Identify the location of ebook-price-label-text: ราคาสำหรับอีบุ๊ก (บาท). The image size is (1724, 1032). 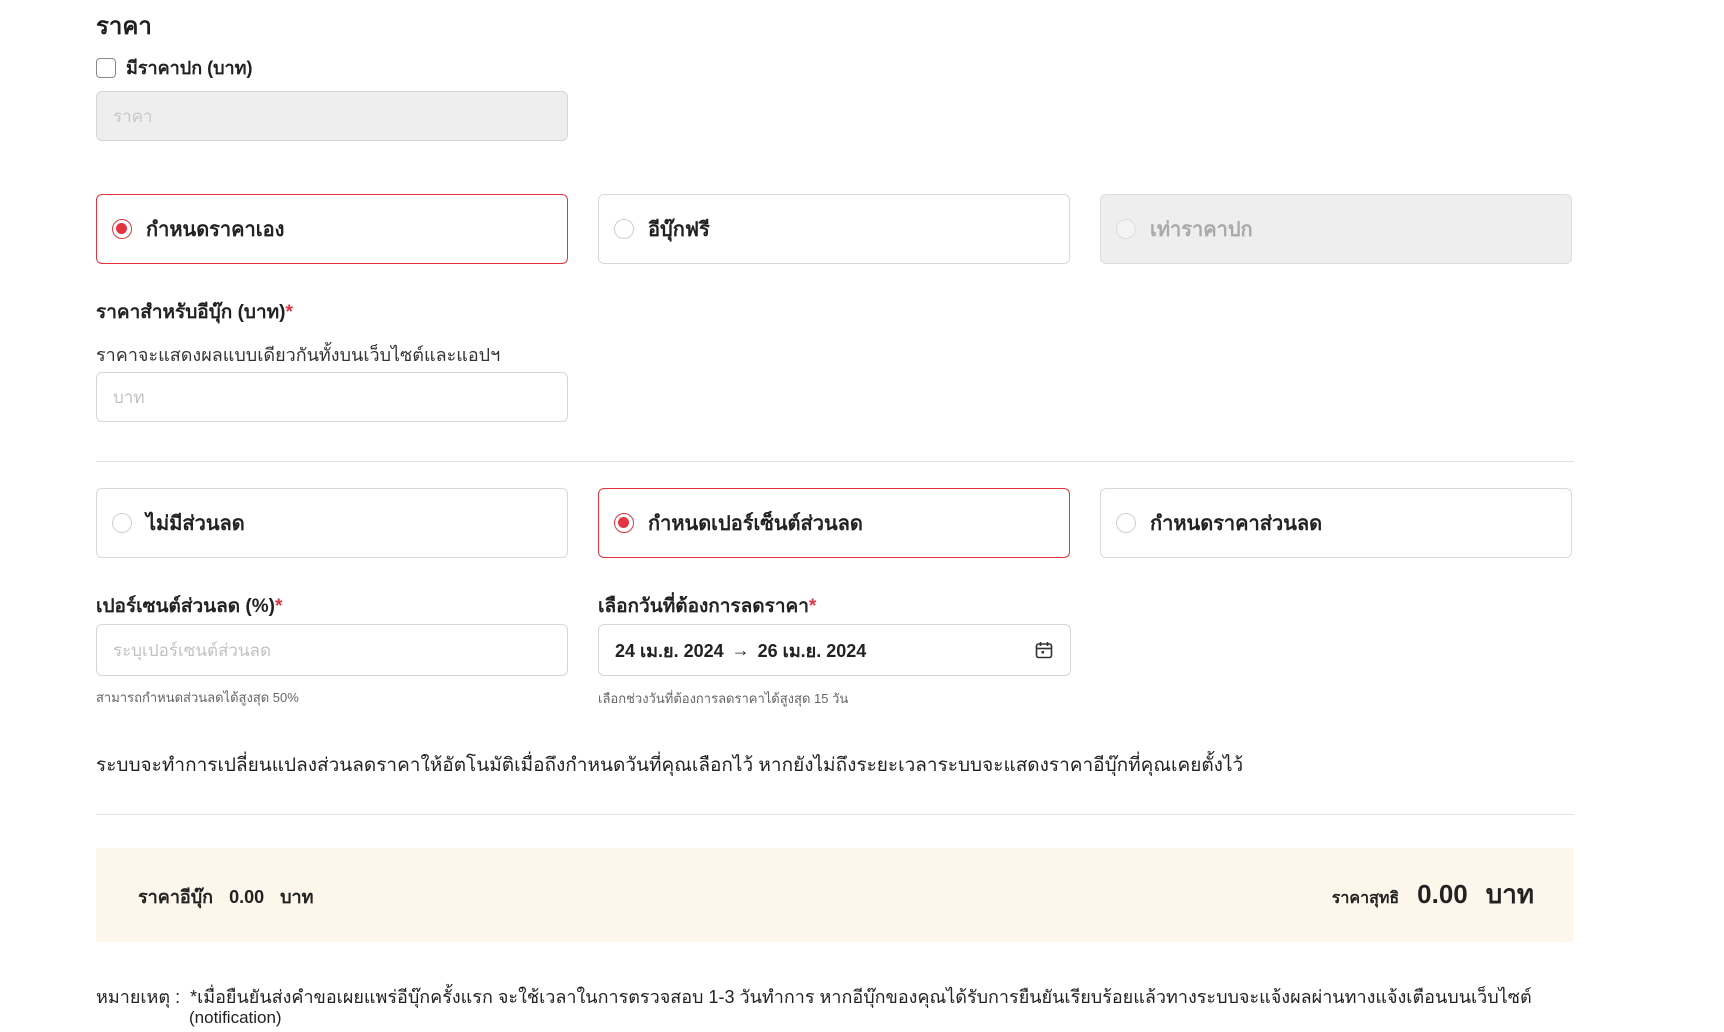
(191, 312).